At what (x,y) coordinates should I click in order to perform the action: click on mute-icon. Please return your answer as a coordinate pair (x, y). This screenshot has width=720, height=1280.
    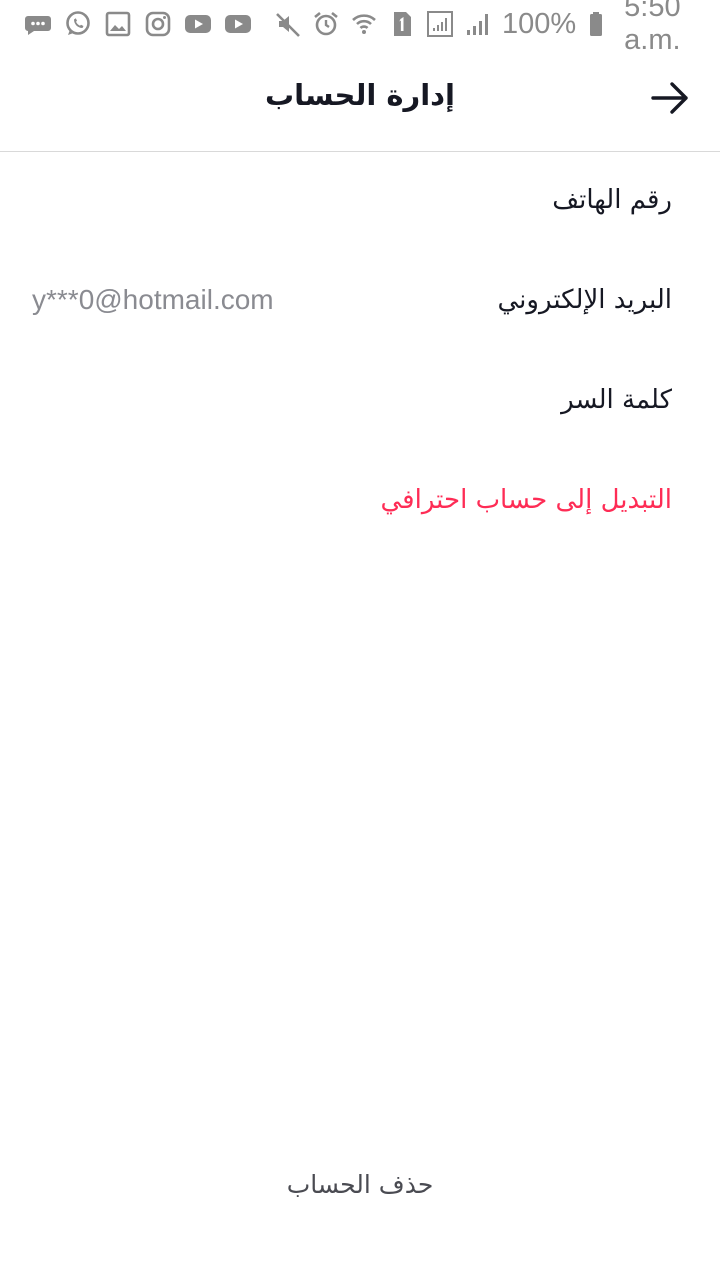
    Looking at the image, I should click on (288, 24).